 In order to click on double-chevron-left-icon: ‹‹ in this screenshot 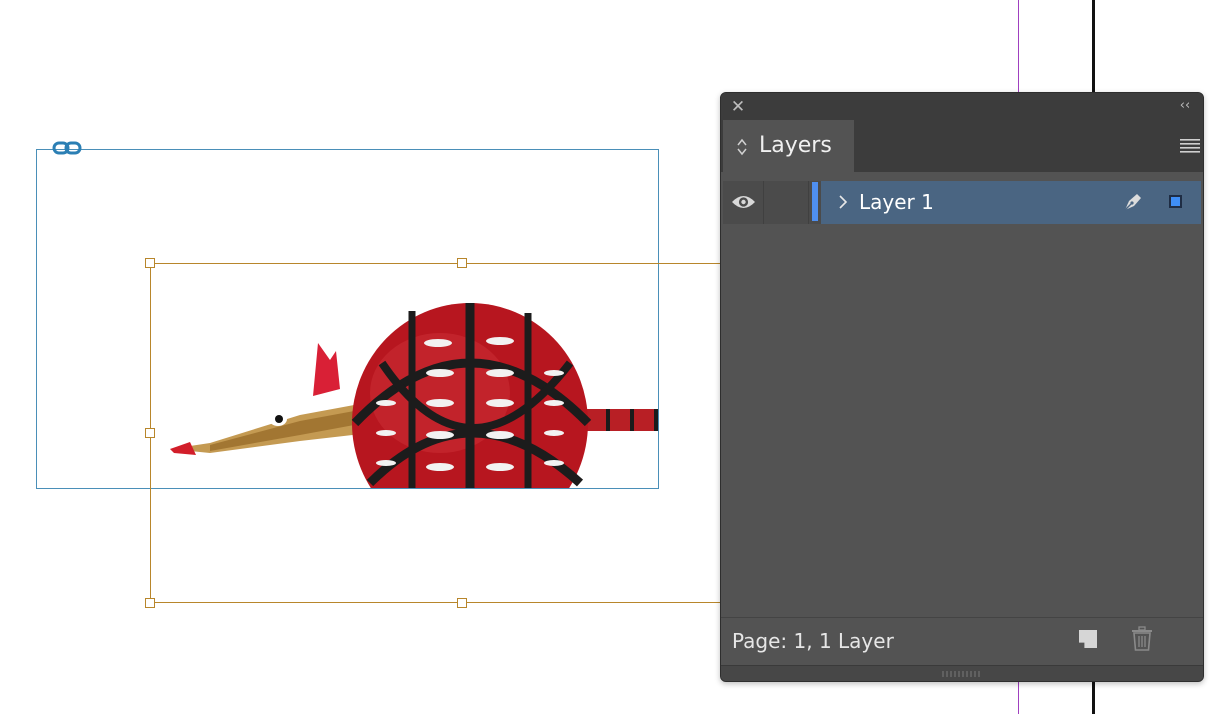, I will do `click(1185, 106)`.